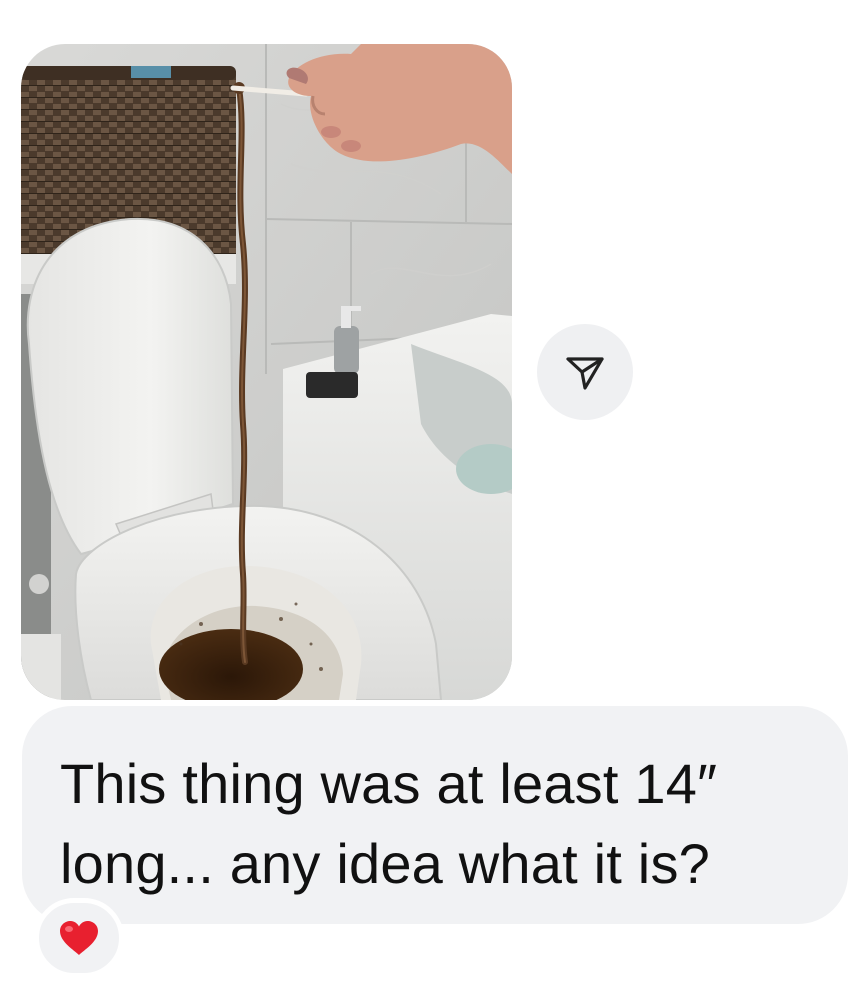  I want to click on send-arrow-icon, so click(585, 373).